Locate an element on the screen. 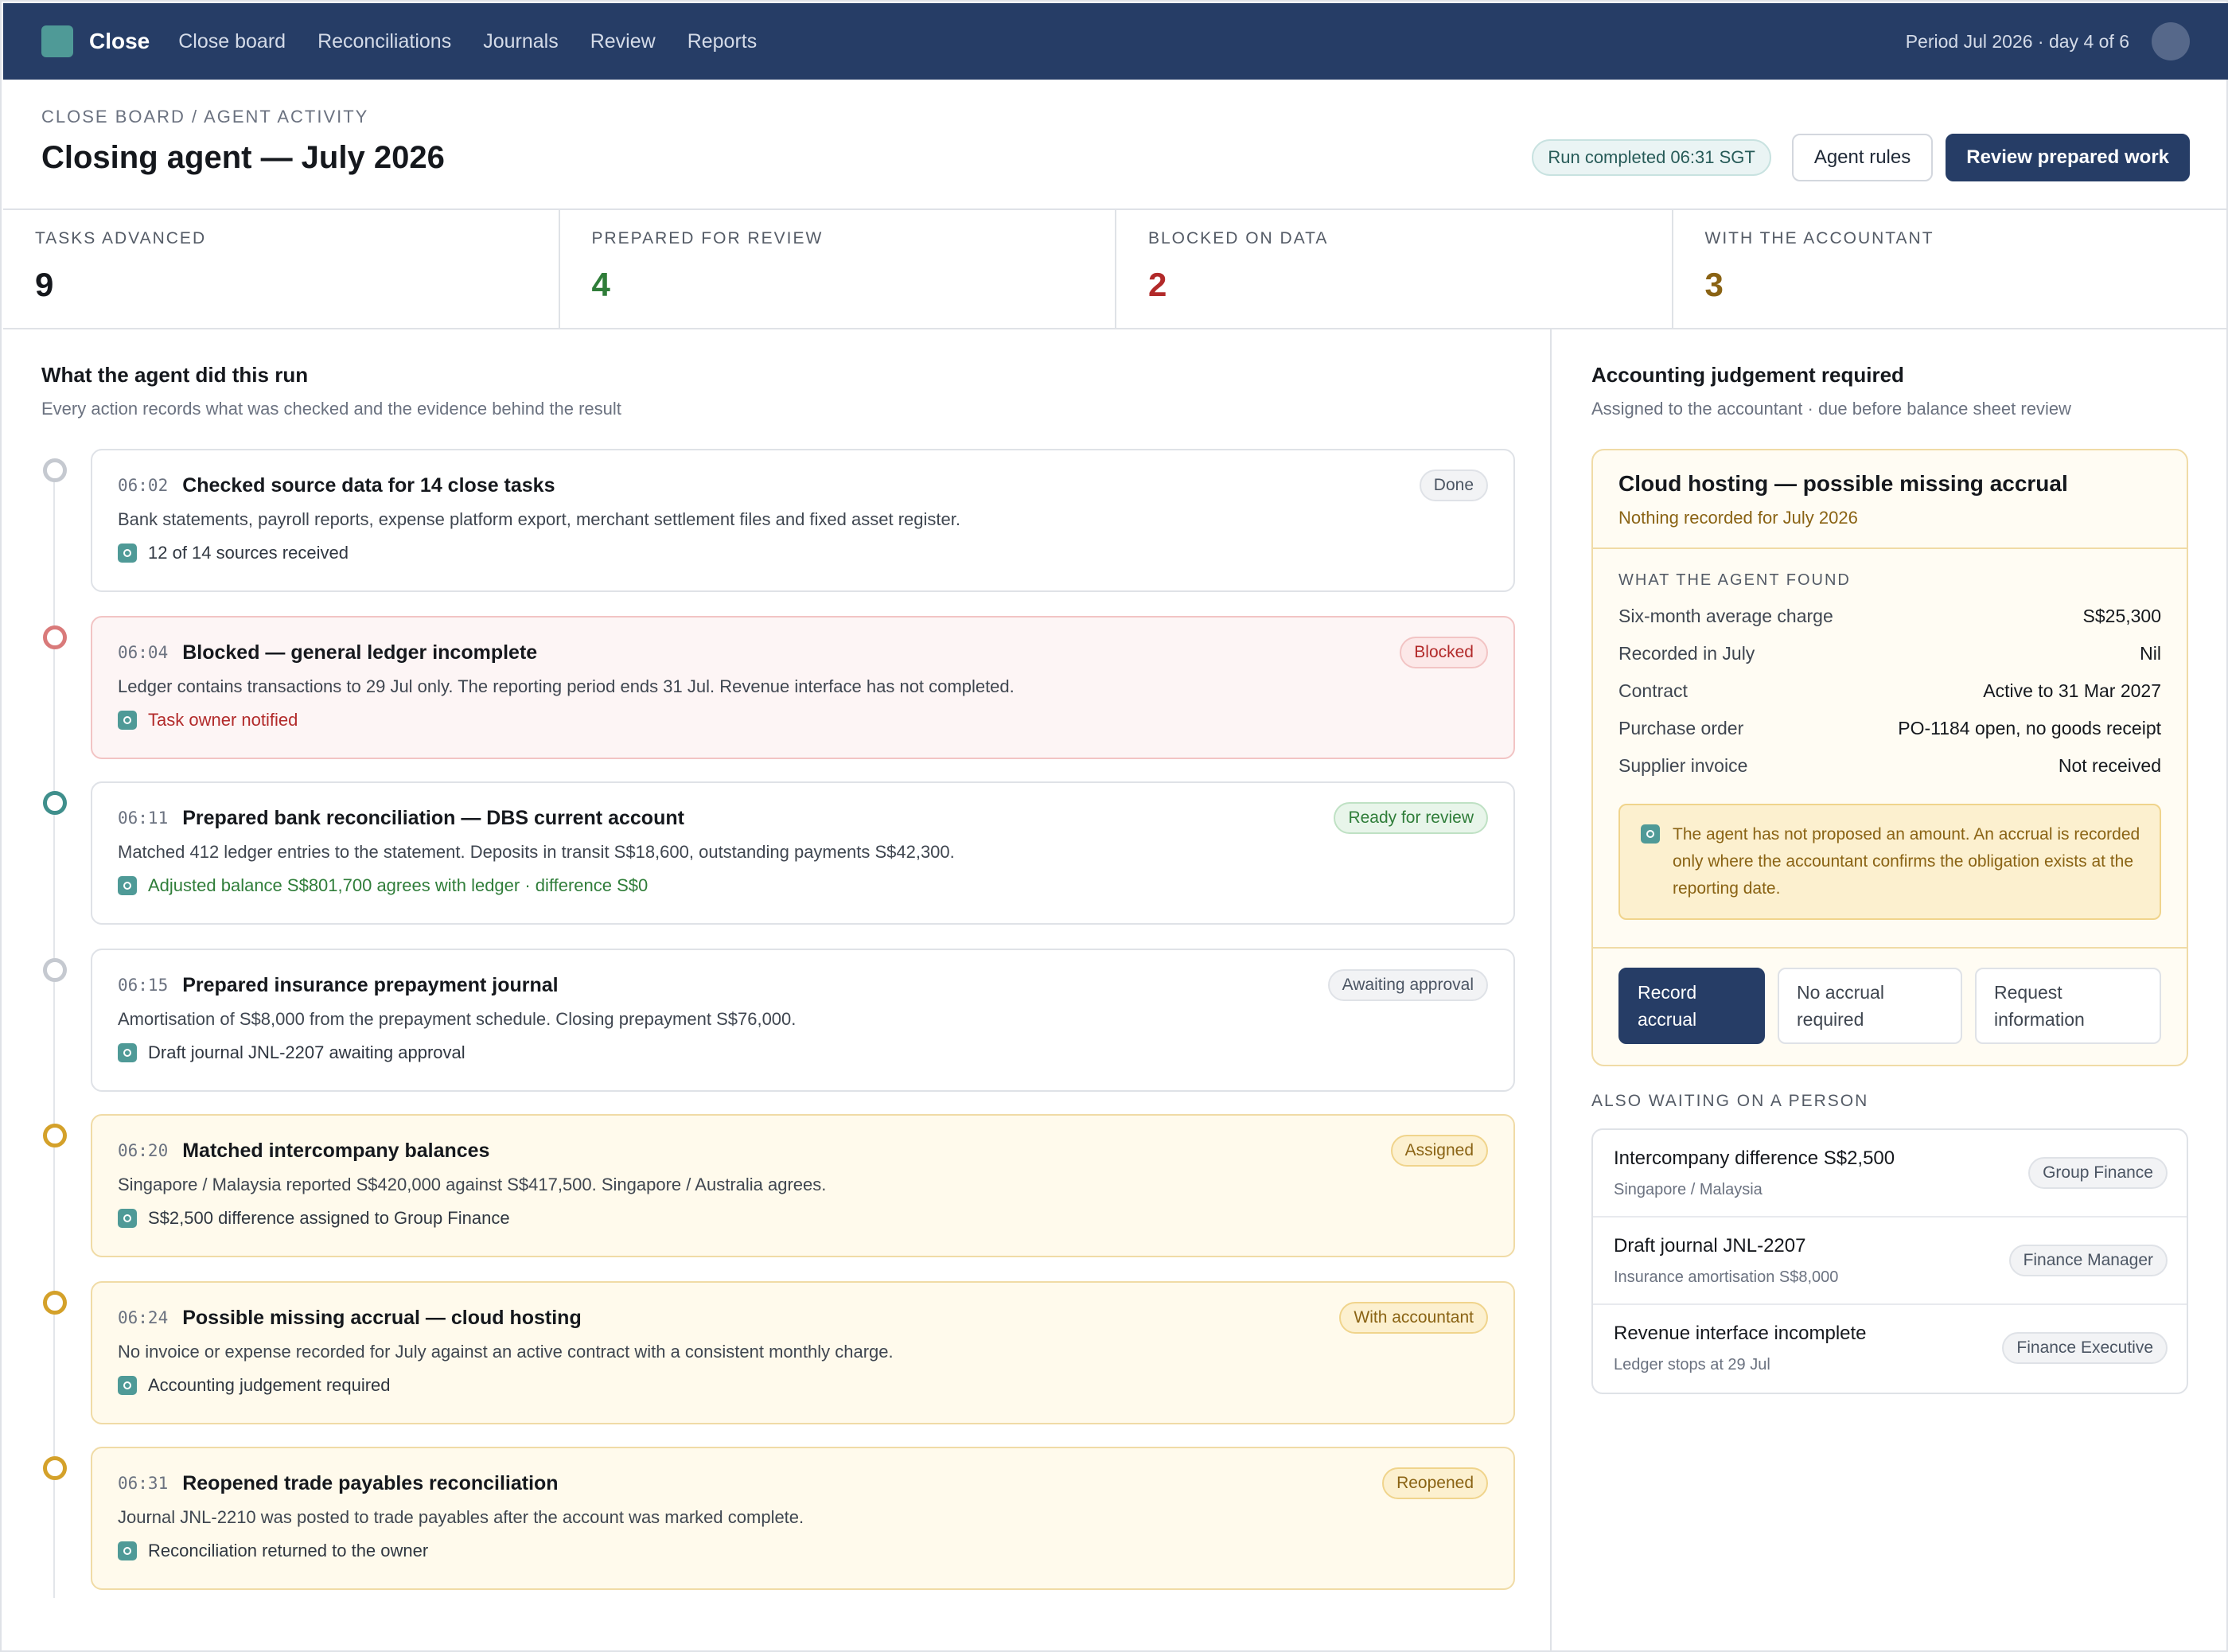 This screenshot has width=2228, height=1652. judgement-title: Accounting judgement required is located at coordinates (1747, 375).